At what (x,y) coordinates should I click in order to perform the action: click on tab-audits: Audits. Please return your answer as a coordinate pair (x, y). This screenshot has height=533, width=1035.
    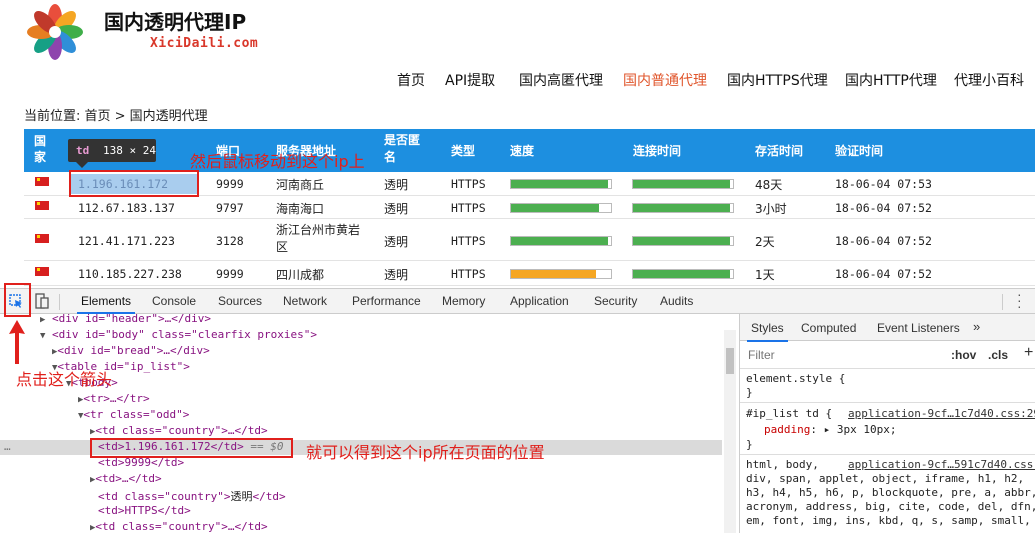
    Looking at the image, I should click on (676, 301).